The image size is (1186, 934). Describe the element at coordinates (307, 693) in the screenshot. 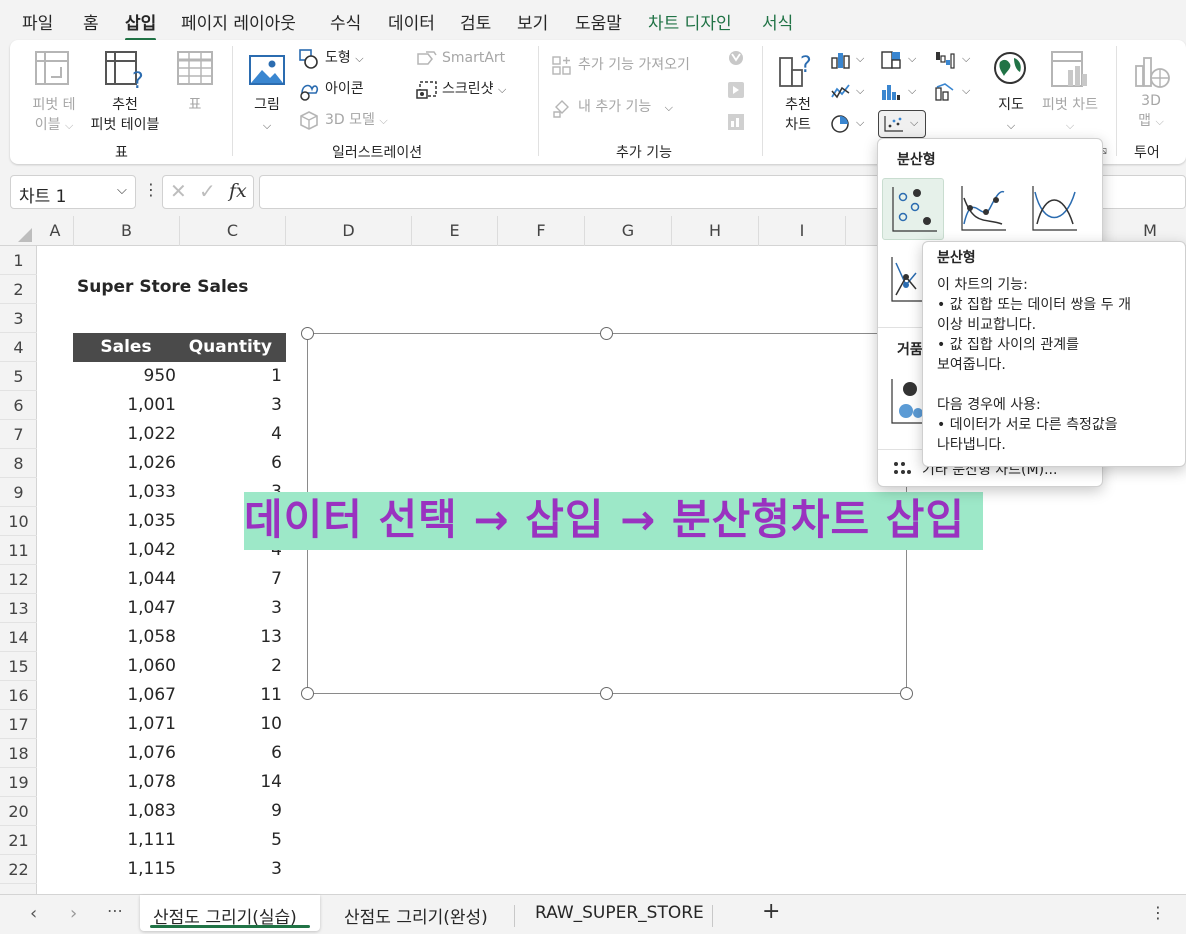

I see `resize-handle-bottom-left` at that location.